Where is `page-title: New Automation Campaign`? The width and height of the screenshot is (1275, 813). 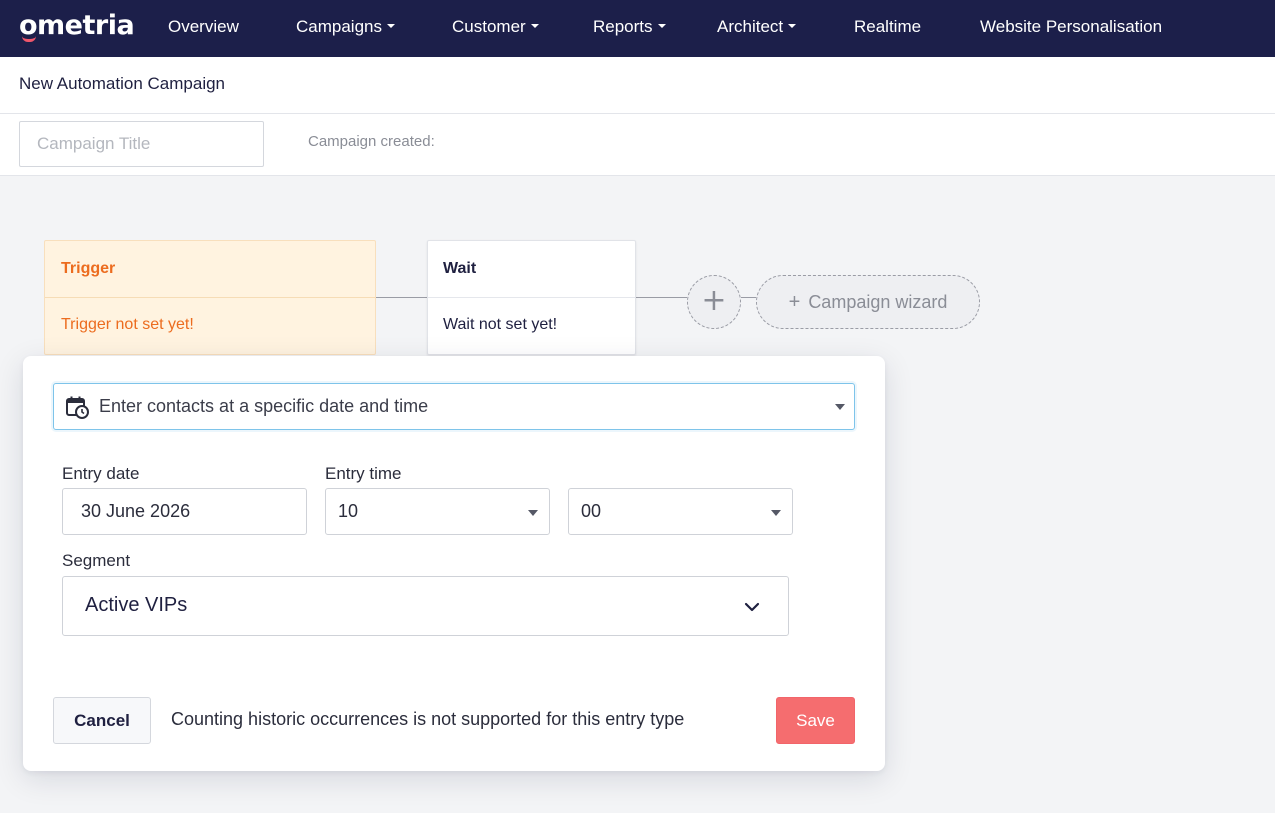 page-title: New Automation Campaign is located at coordinates (122, 83).